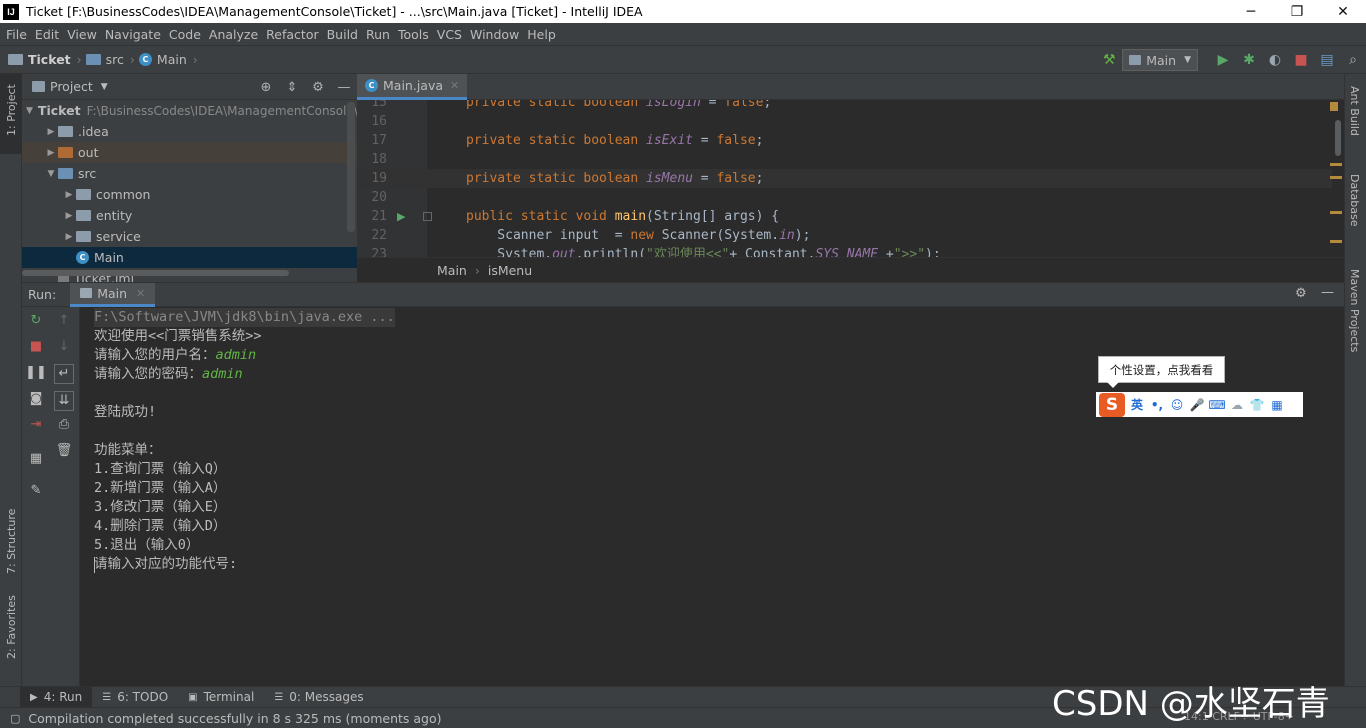 The image size is (1366, 728). I want to click on menu-item-build: Build, so click(342, 34).